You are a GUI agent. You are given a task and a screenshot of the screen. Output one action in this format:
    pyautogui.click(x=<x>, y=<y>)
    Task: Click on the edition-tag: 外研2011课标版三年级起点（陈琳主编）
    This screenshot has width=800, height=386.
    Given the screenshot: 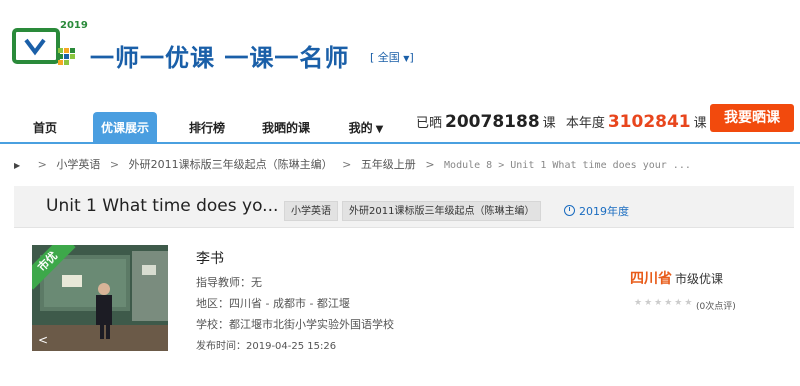 What is the action you would take?
    pyautogui.click(x=442, y=211)
    